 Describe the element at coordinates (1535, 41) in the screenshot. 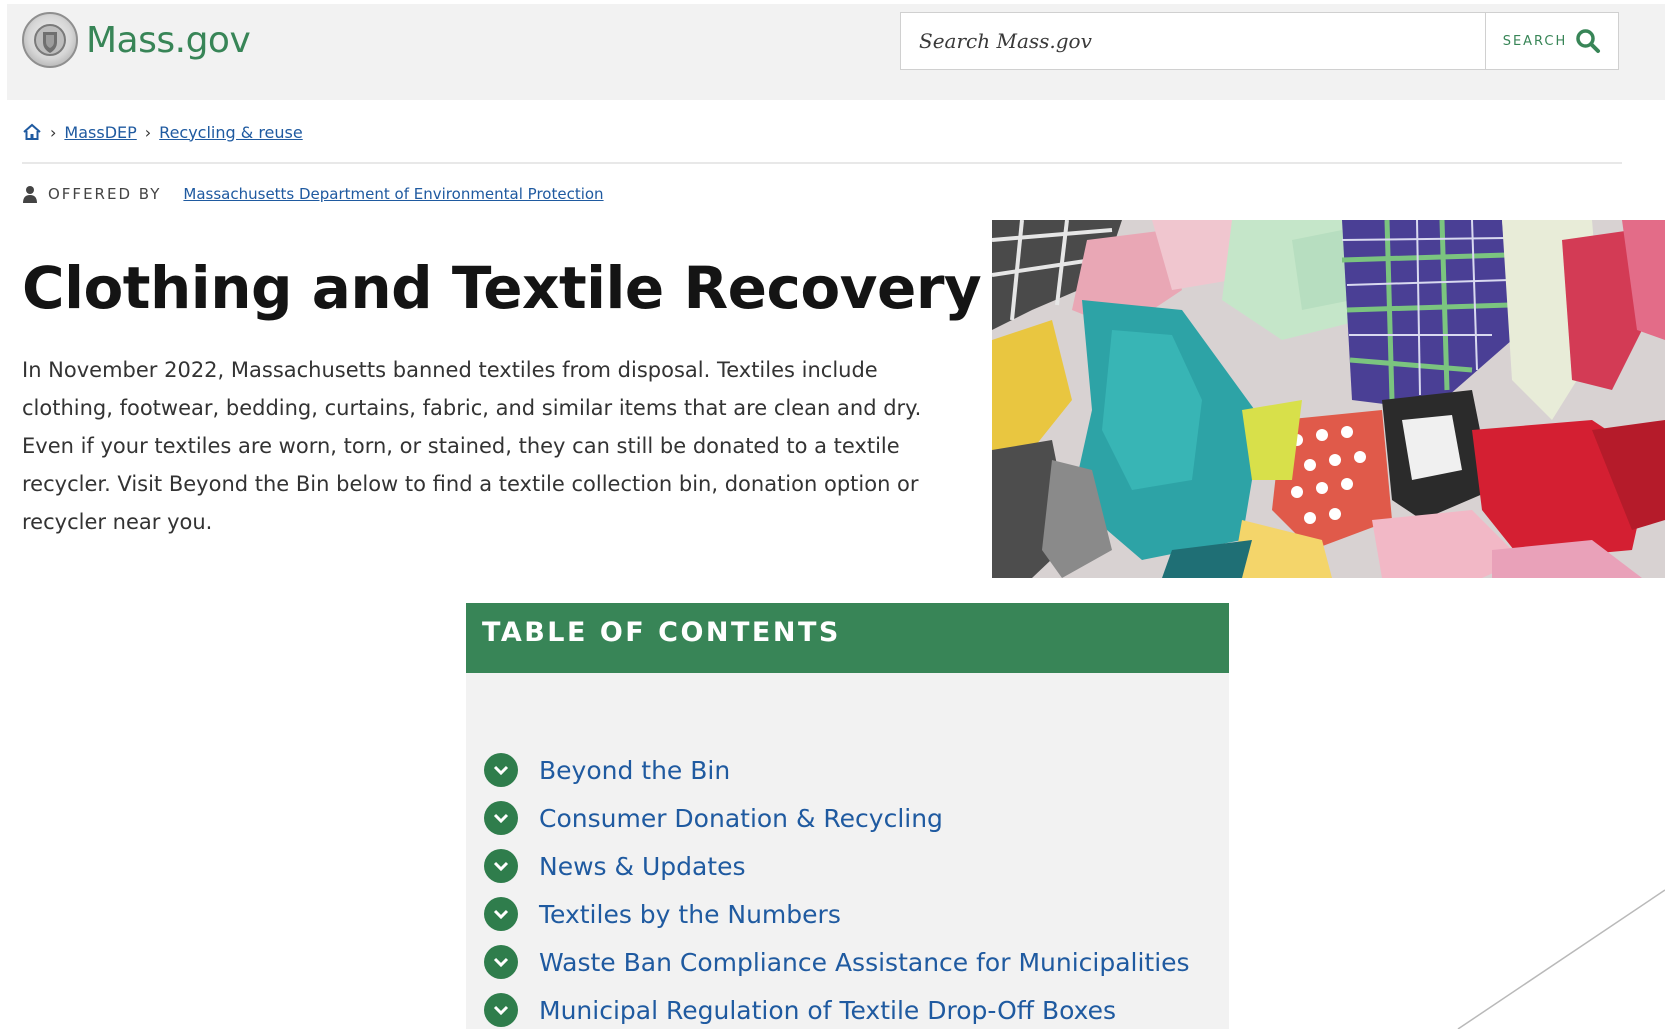

I see `search-button-label: SEARCH` at that location.